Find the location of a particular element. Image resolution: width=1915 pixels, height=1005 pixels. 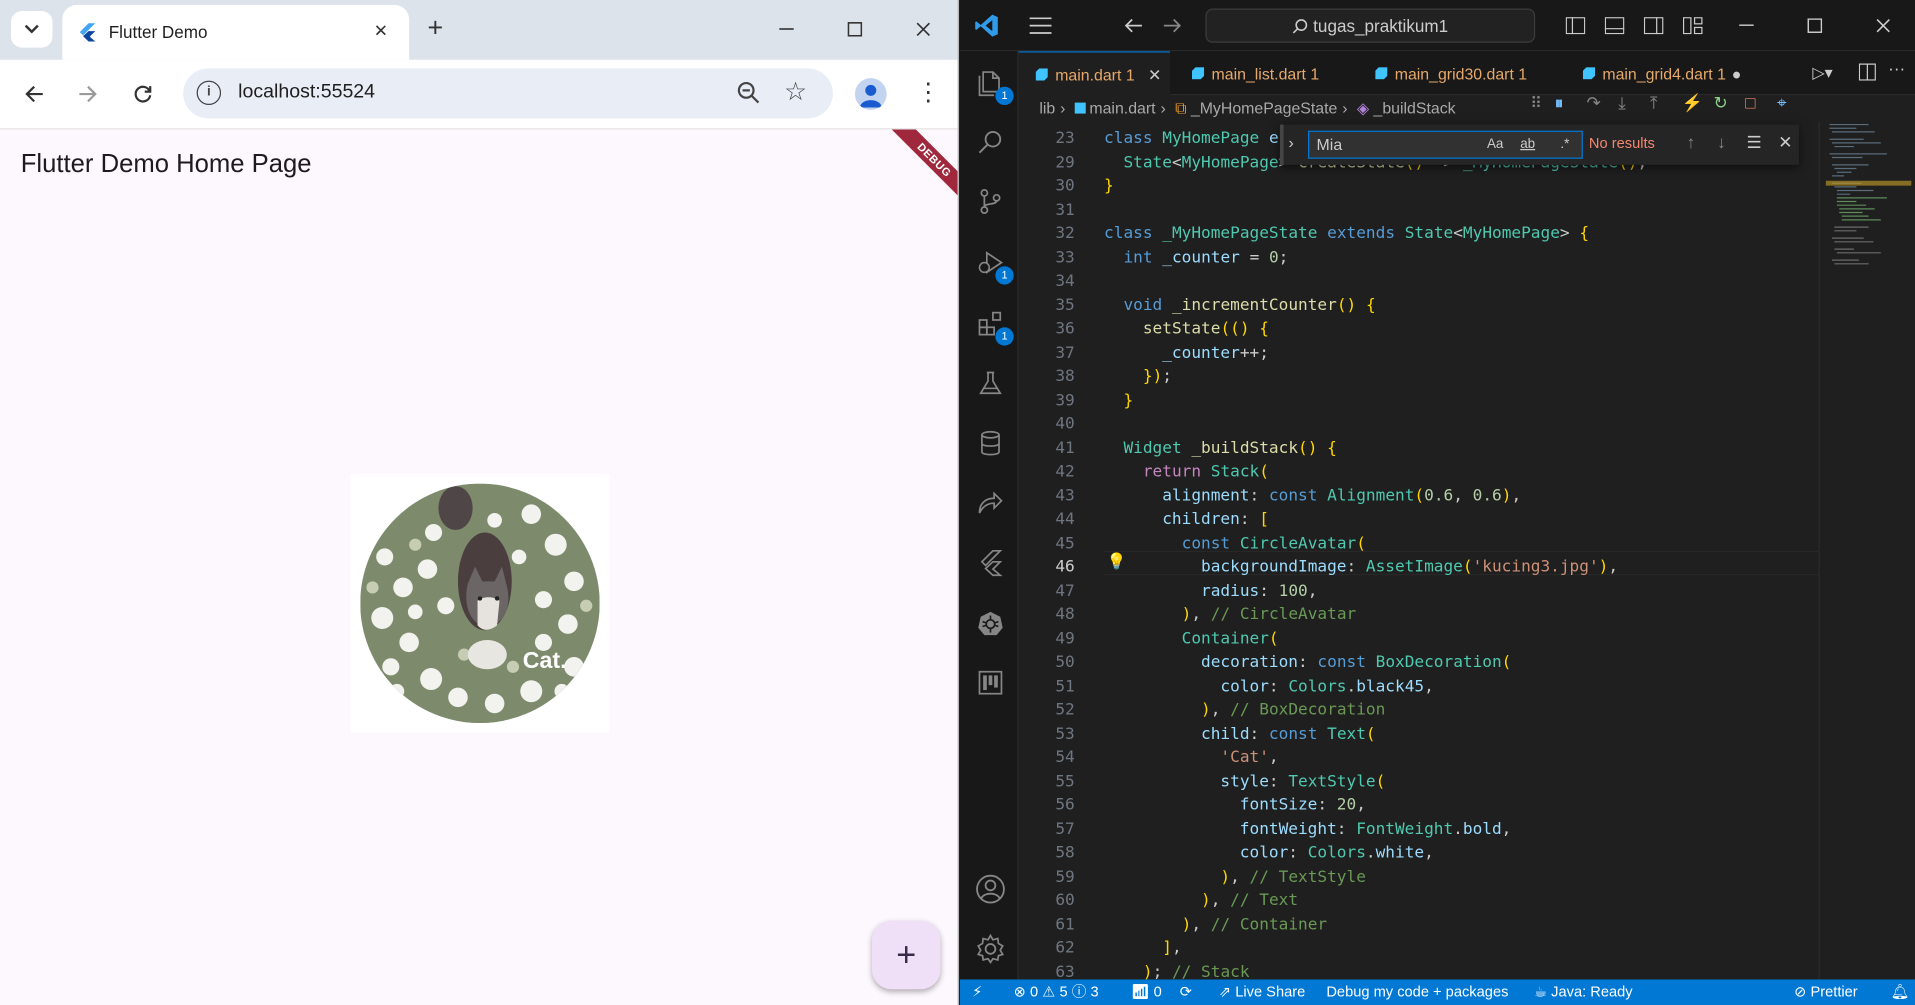

minimize-icon is located at coordinates (786, 29).